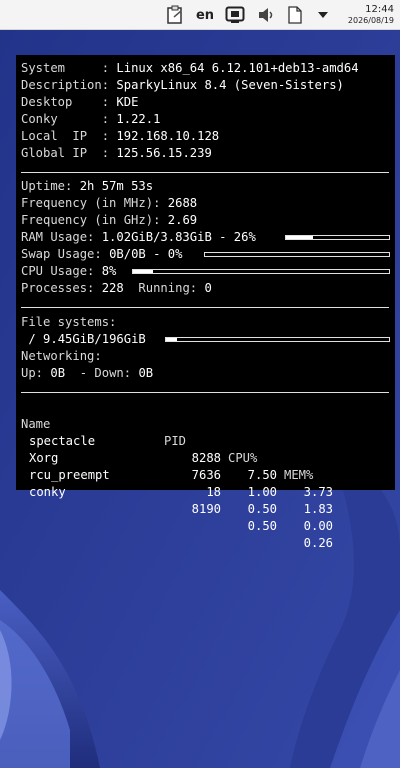  Describe the element at coordinates (205, 15) in the screenshot. I see `keyboard-layout-indicator: en` at that location.